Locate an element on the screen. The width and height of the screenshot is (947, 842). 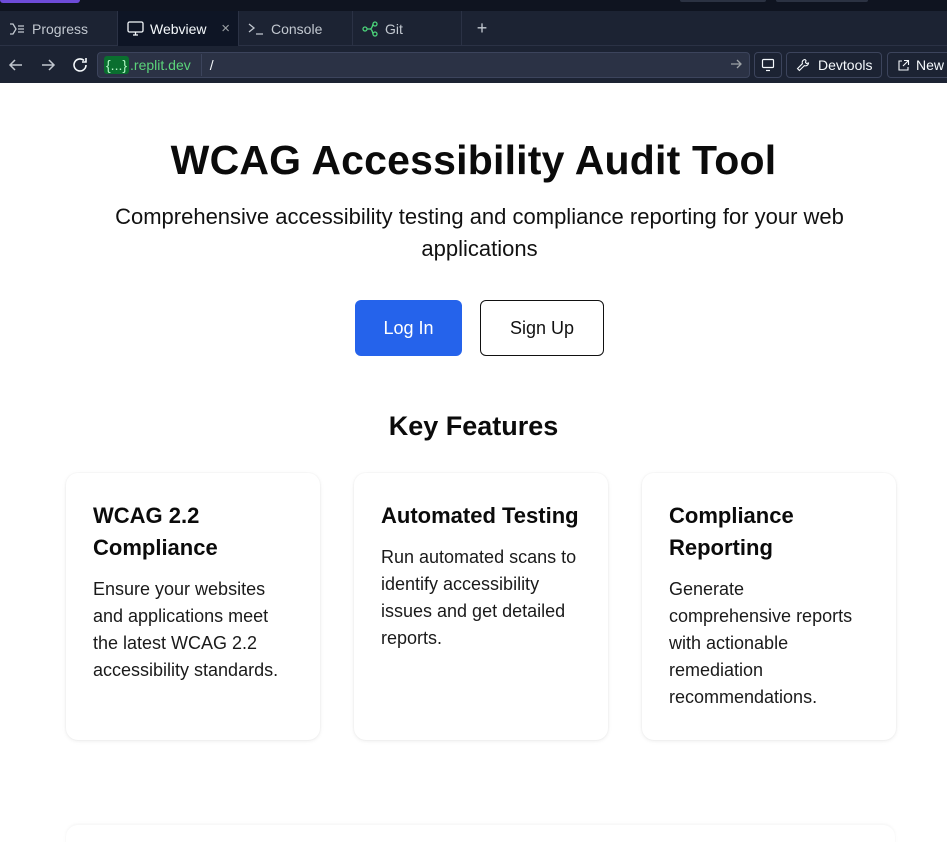
reload-icon is located at coordinates (80, 64).